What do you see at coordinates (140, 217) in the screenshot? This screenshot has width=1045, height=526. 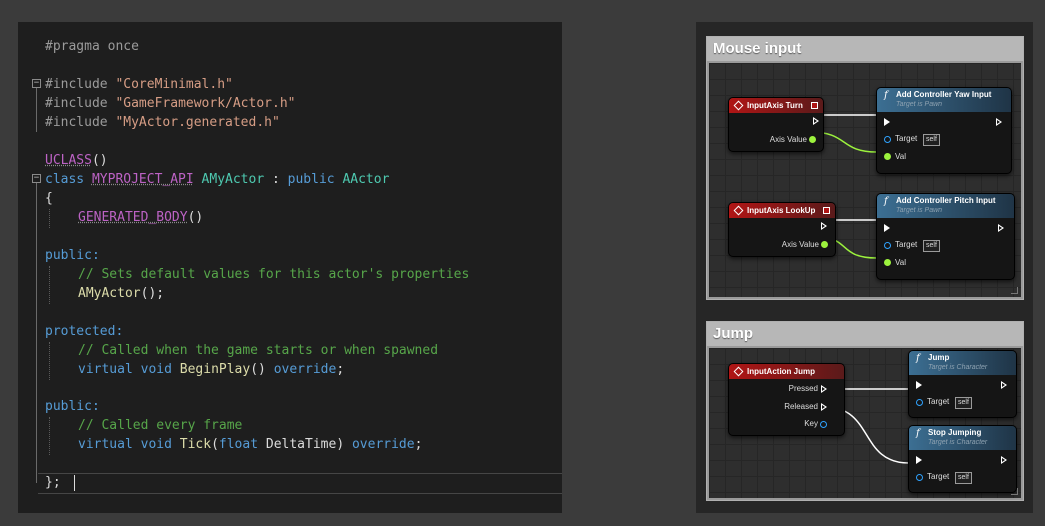 I see `code-line-generated-body: GENERATED_BODY()` at bounding box center [140, 217].